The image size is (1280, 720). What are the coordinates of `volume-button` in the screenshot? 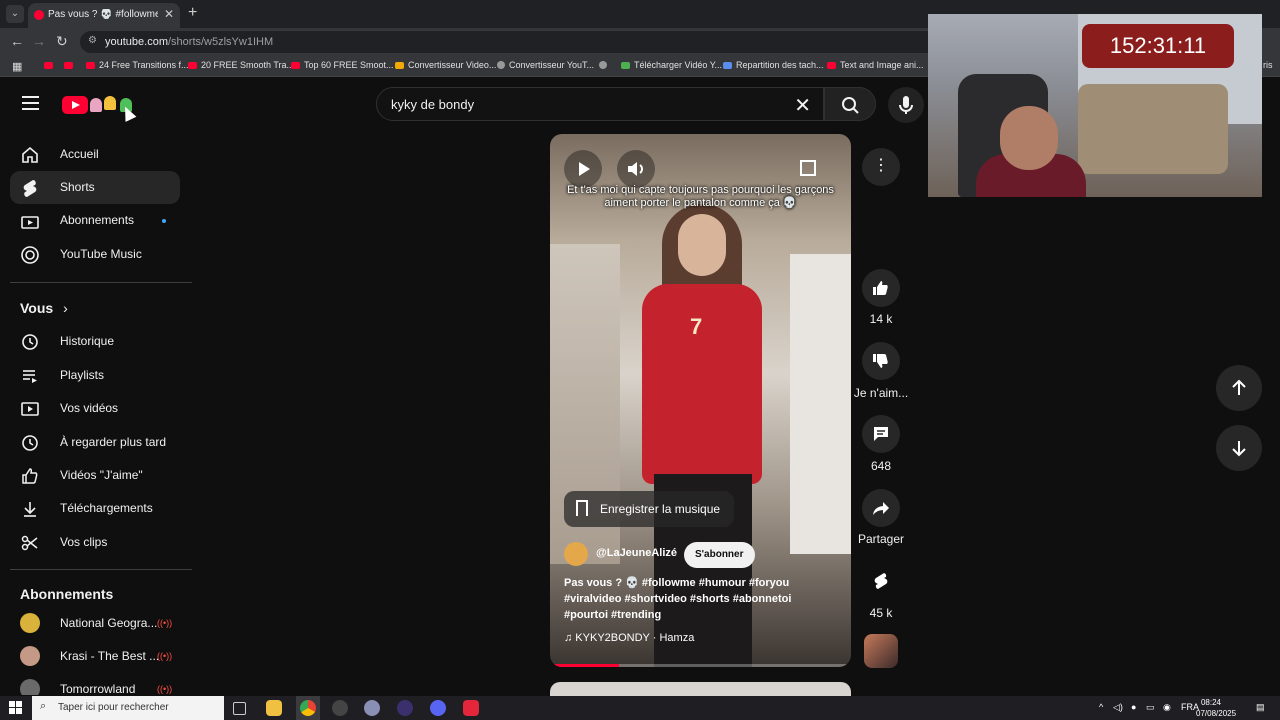 It's located at (636, 169).